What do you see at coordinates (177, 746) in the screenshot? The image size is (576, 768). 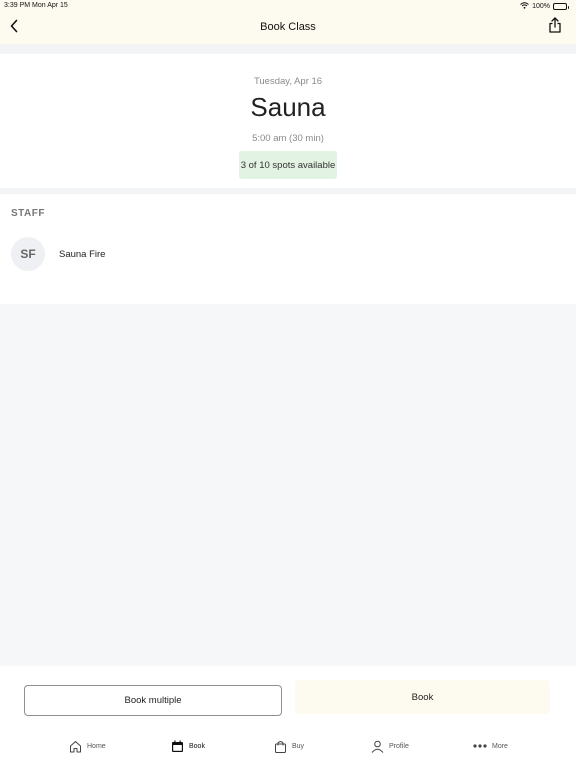 I see `calendar-icon` at bounding box center [177, 746].